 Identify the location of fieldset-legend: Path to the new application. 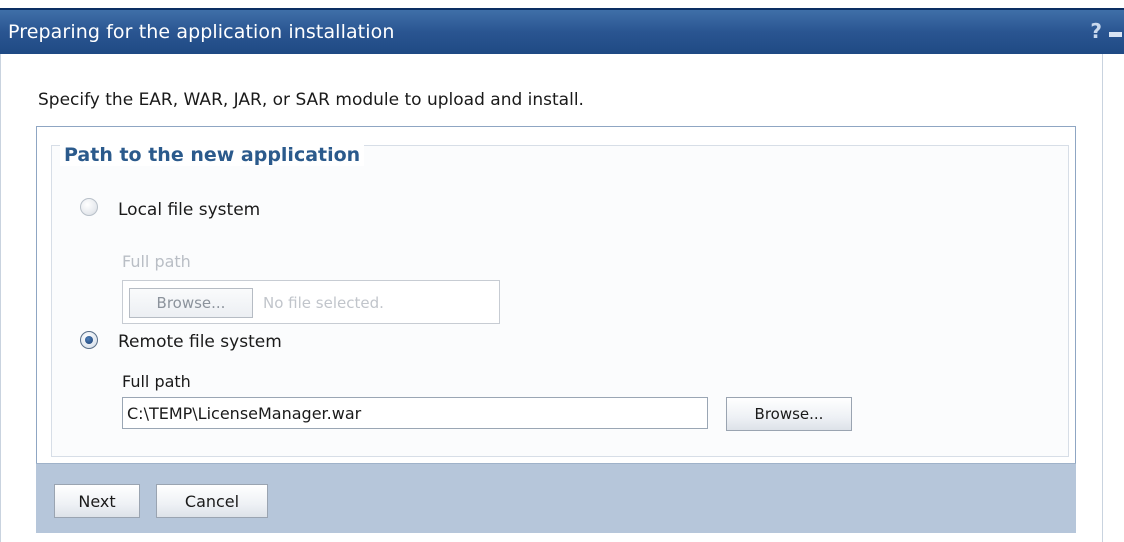
(212, 155).